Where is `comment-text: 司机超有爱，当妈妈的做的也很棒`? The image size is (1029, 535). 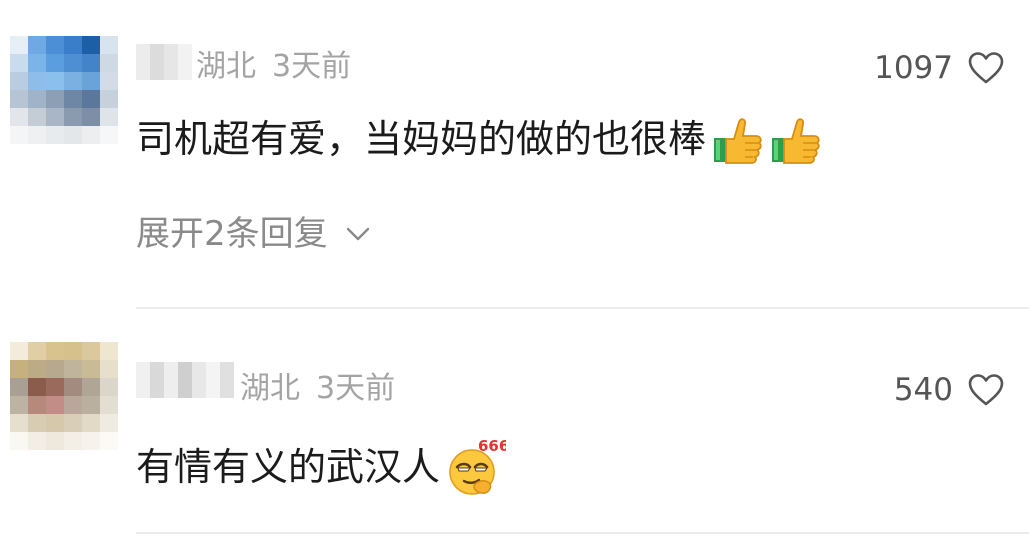
comment-text: 司机超有爱，当妈妈的做的也很棒 is located at coordinates (421, 139).